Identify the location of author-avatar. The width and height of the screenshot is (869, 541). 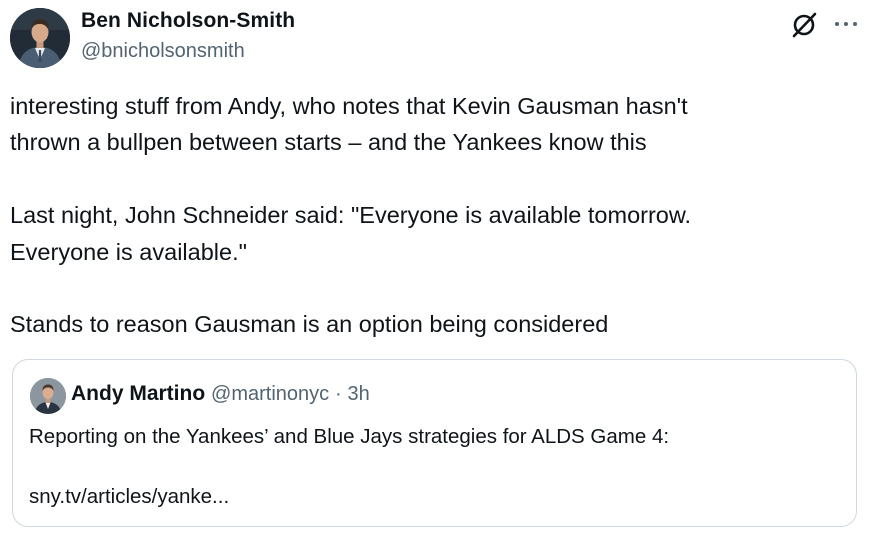
(40, 38).